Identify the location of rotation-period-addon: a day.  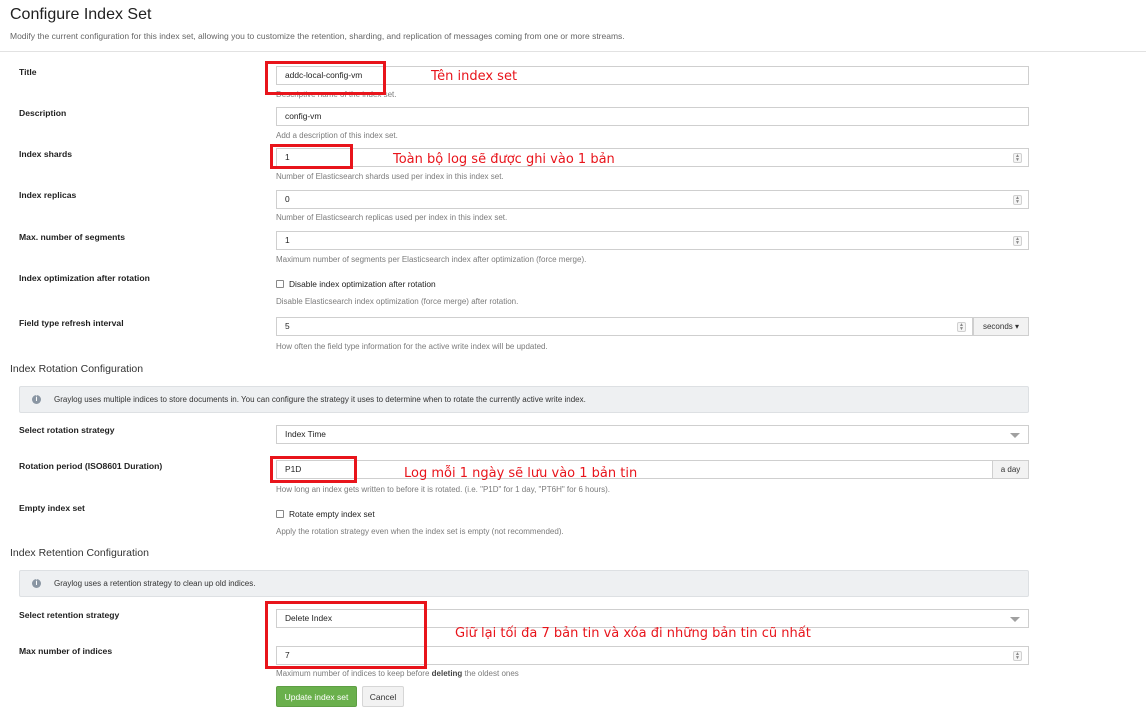
(1010, 469).